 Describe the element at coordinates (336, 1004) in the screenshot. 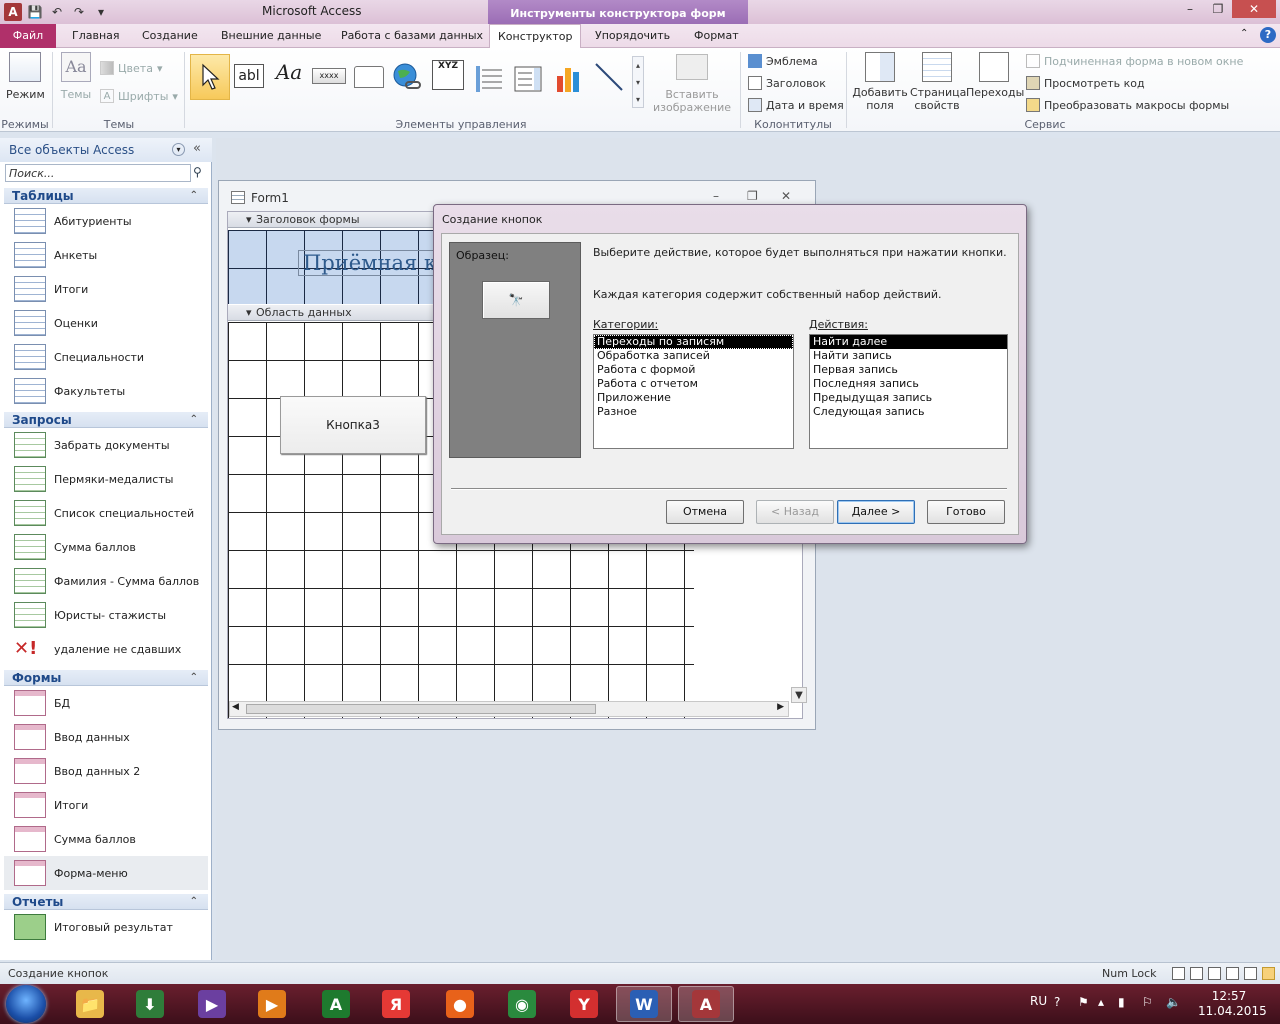

I see `taskbar-app-excel-a: A` at that location.